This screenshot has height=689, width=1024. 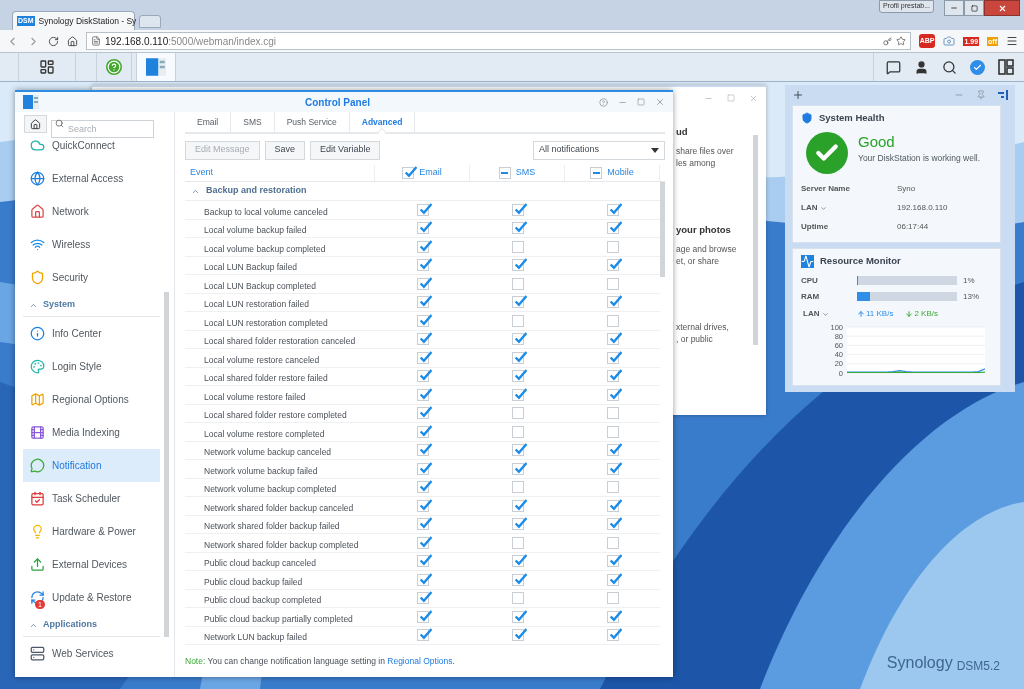 What do you see at coordinates (345, 150) in the screenshot?
I see `toolbar-button: Edit Variable` at bounding box center [345, 150].